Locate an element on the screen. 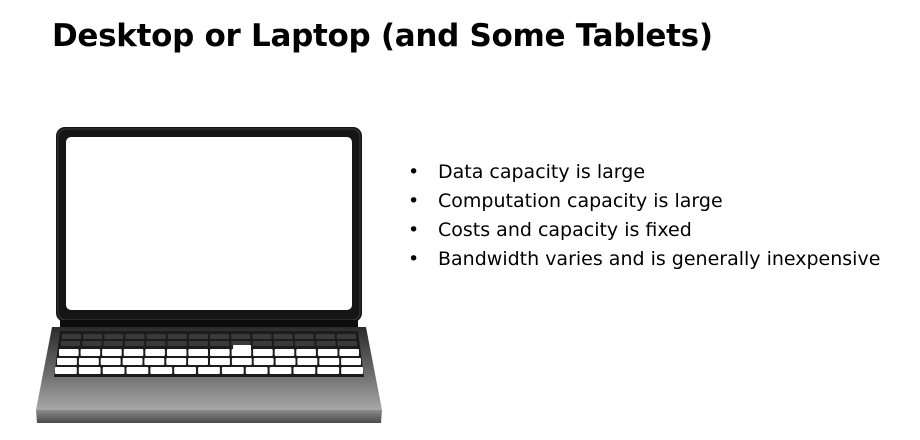 The image size is (920, 440). list-item: • Computation capacity is large is located at coordinates (643, 201).